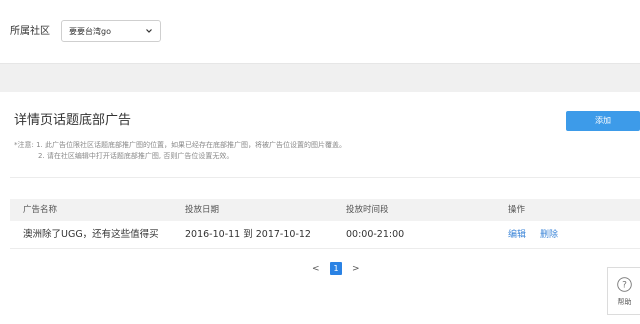 Image resolution: width=640 pixels, height=324 pixels. I want to click on pagination-next: >, so click(356, 269).